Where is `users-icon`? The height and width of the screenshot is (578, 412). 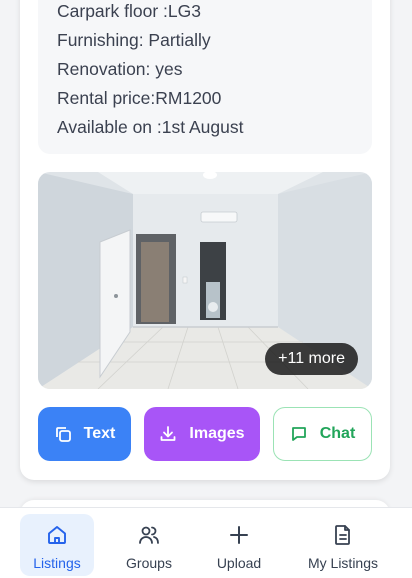
users-icon is located at coordinates (149, 536).